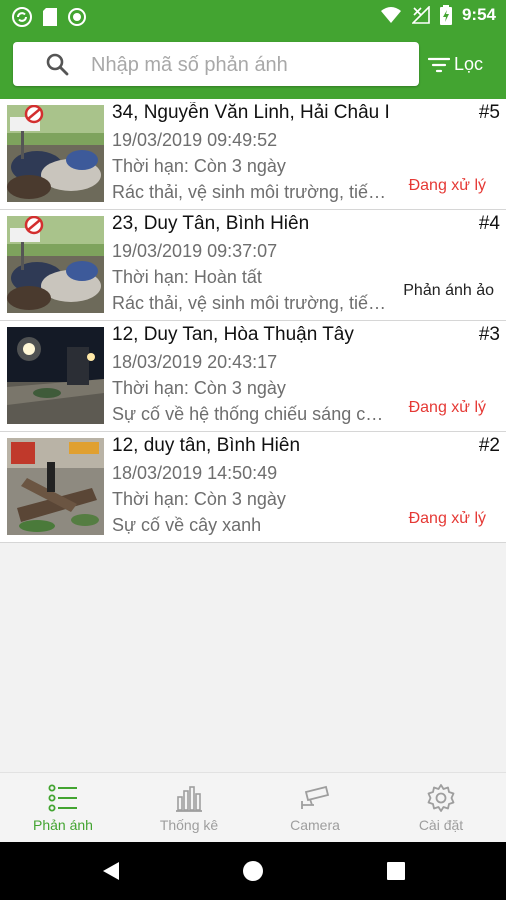  I want to click on report-number: #3, so click(489, 334).